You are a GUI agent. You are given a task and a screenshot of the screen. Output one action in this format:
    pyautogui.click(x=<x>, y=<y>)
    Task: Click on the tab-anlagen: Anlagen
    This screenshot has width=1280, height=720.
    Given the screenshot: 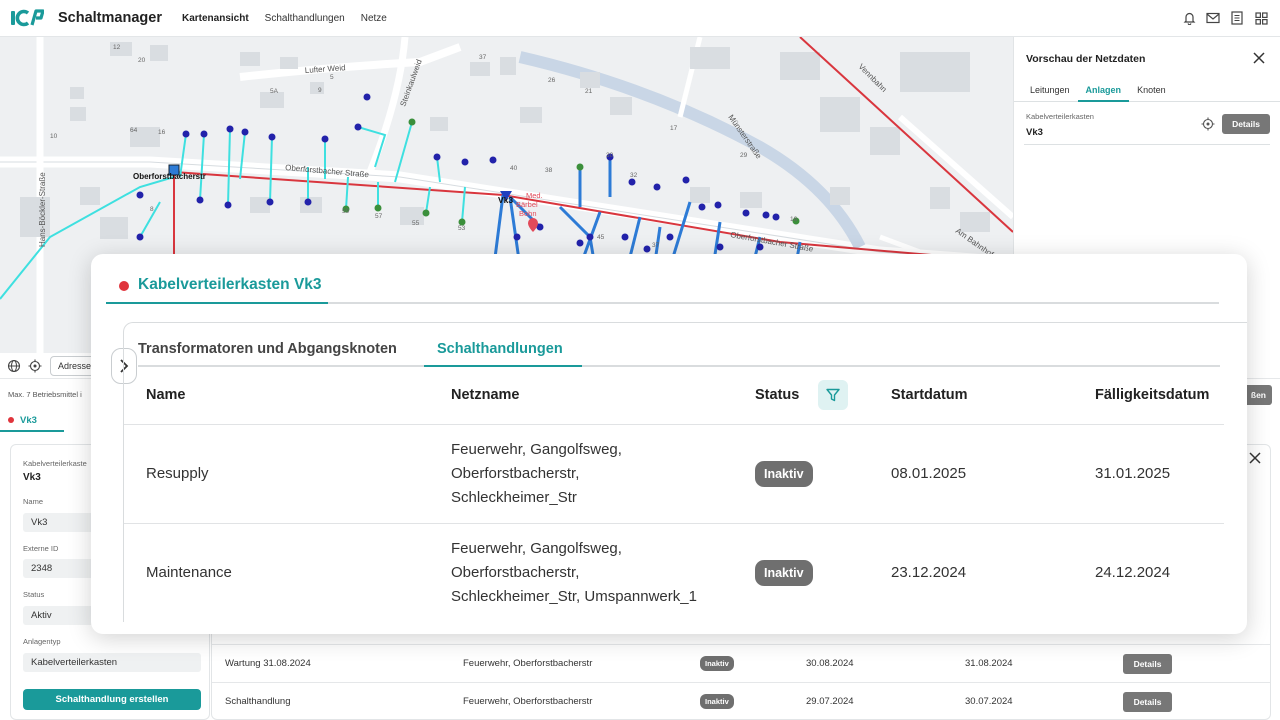 What is the action you would take?
    pyautogui.click(x=1103, y=92)
    